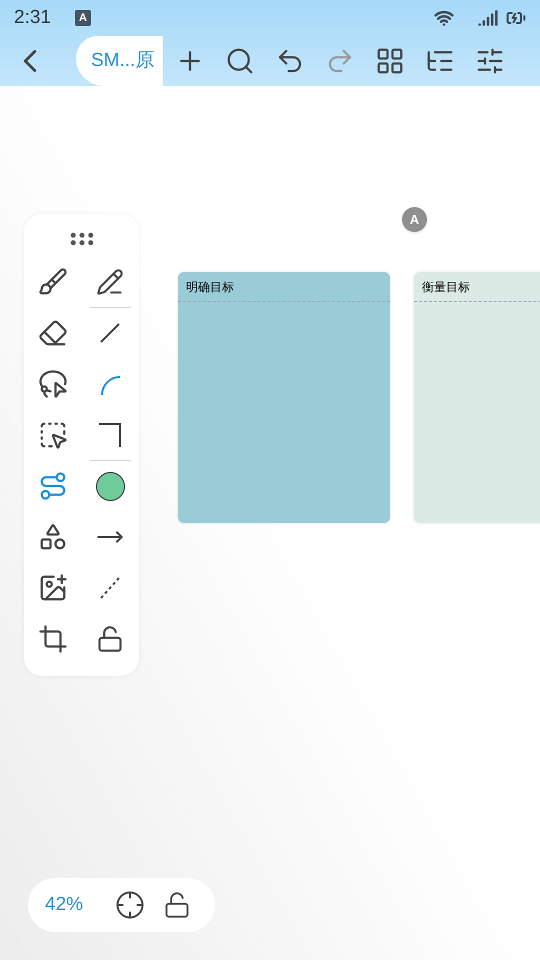 Image resolution: width=540 pixels, height=960 pixels. Describe the element at coordinates (177, 905) in the screenshot. I see `lock-button` at that location.